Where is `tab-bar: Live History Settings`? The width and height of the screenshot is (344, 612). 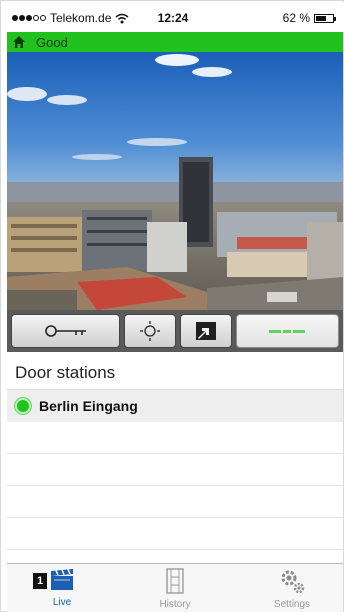
tab-bar: Live History Settings is located at coordinates (175, 587).